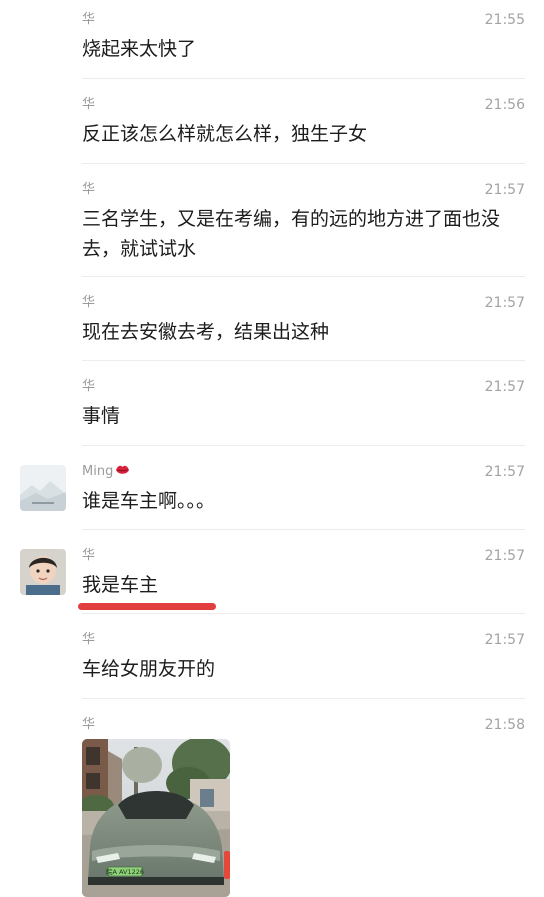 The width and height of the screenshot is (544, 897). Describe the element at coordinates (206, 332) in the screenshot. I see `message-text: 现在去安徽去考，结果出这种` at that location.